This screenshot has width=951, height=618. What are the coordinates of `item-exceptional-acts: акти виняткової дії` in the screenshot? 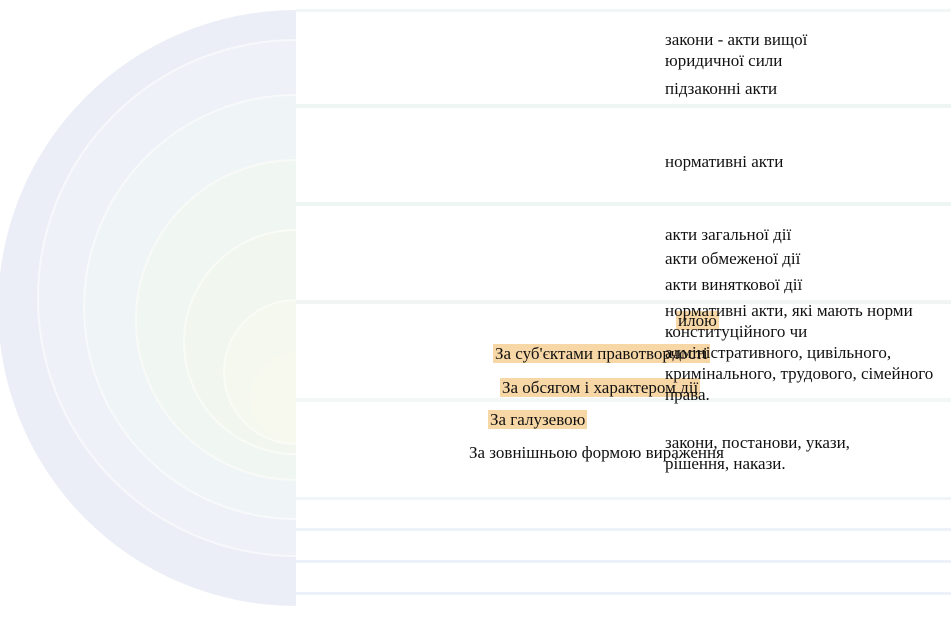 It's located at (734, 284).